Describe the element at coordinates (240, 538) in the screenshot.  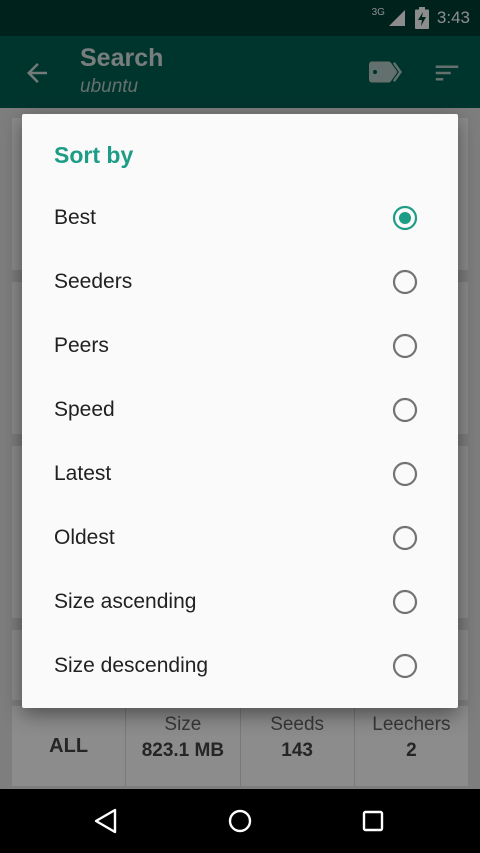
I see `sort-option-oldest: Oldest` at that location.